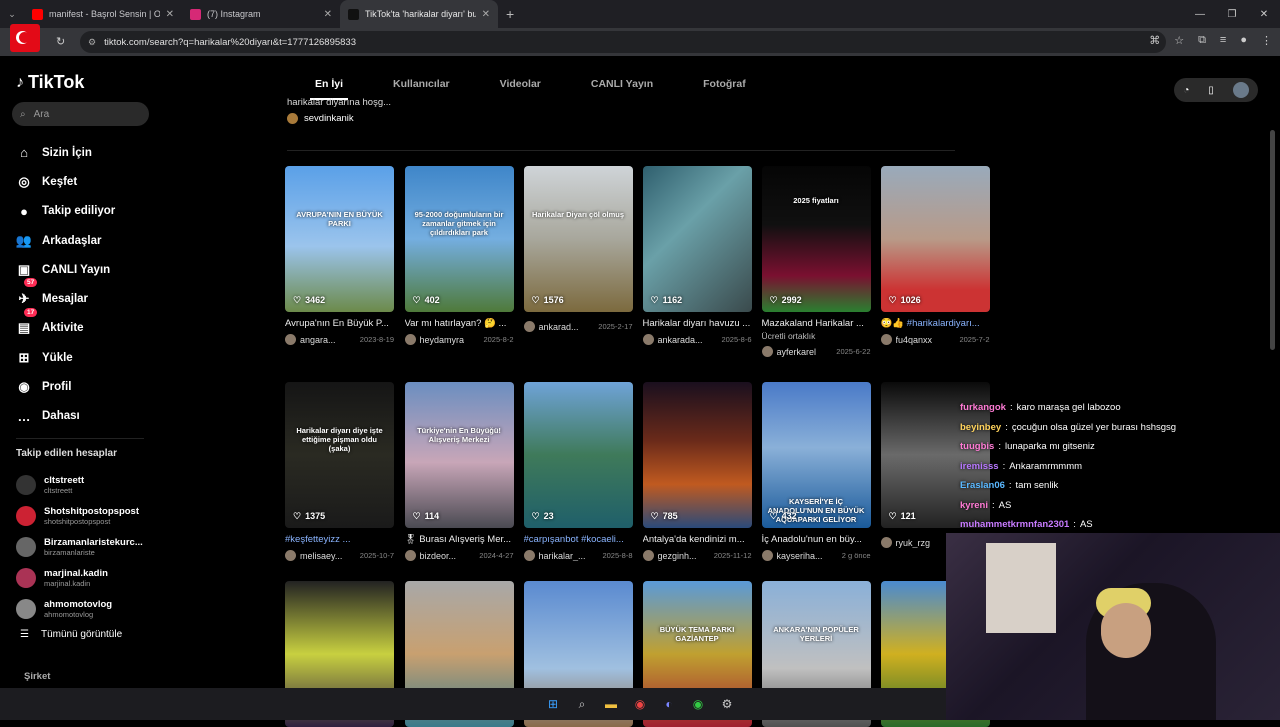 This screenshot has height=727, width=1280. What do you see at coordinates (1264, 14) in the screenshot?
I see `close-window-icon: ✕` at bounding box center [1264, 14].